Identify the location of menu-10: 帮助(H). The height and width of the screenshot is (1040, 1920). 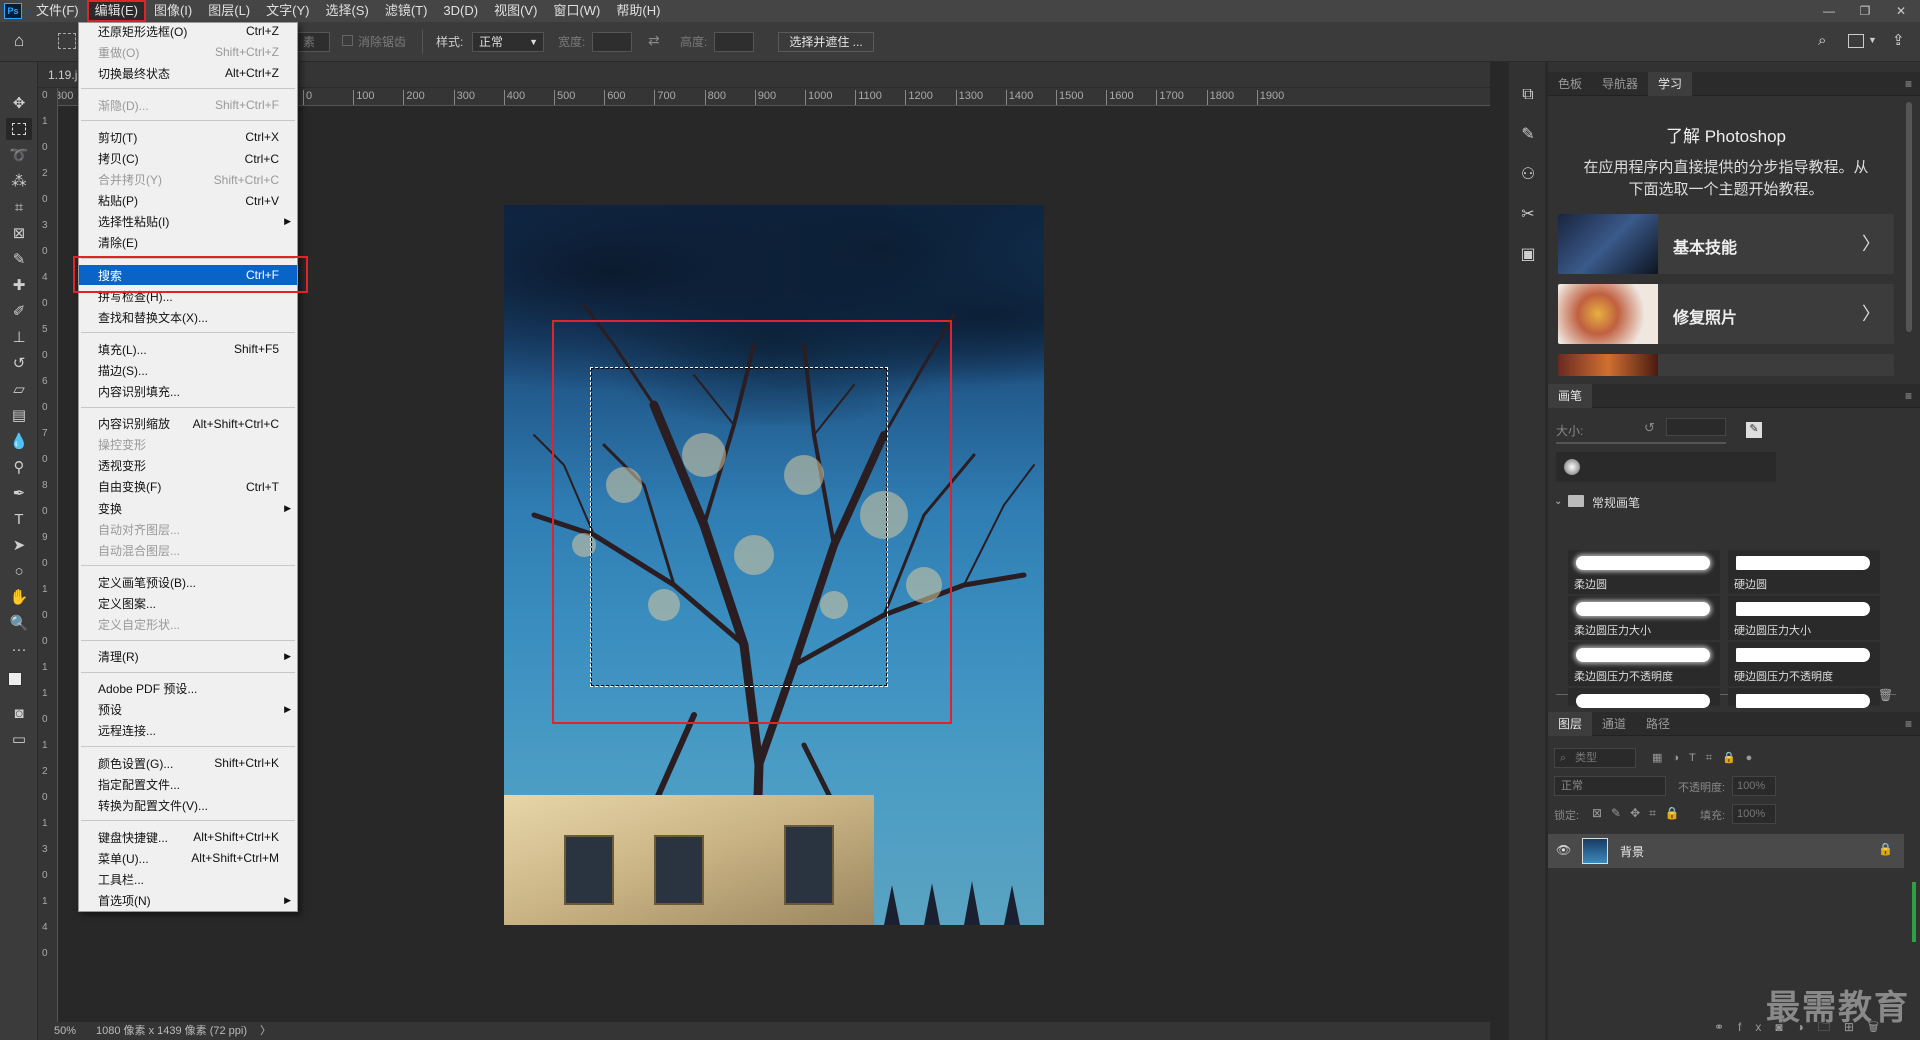
(638, 11).